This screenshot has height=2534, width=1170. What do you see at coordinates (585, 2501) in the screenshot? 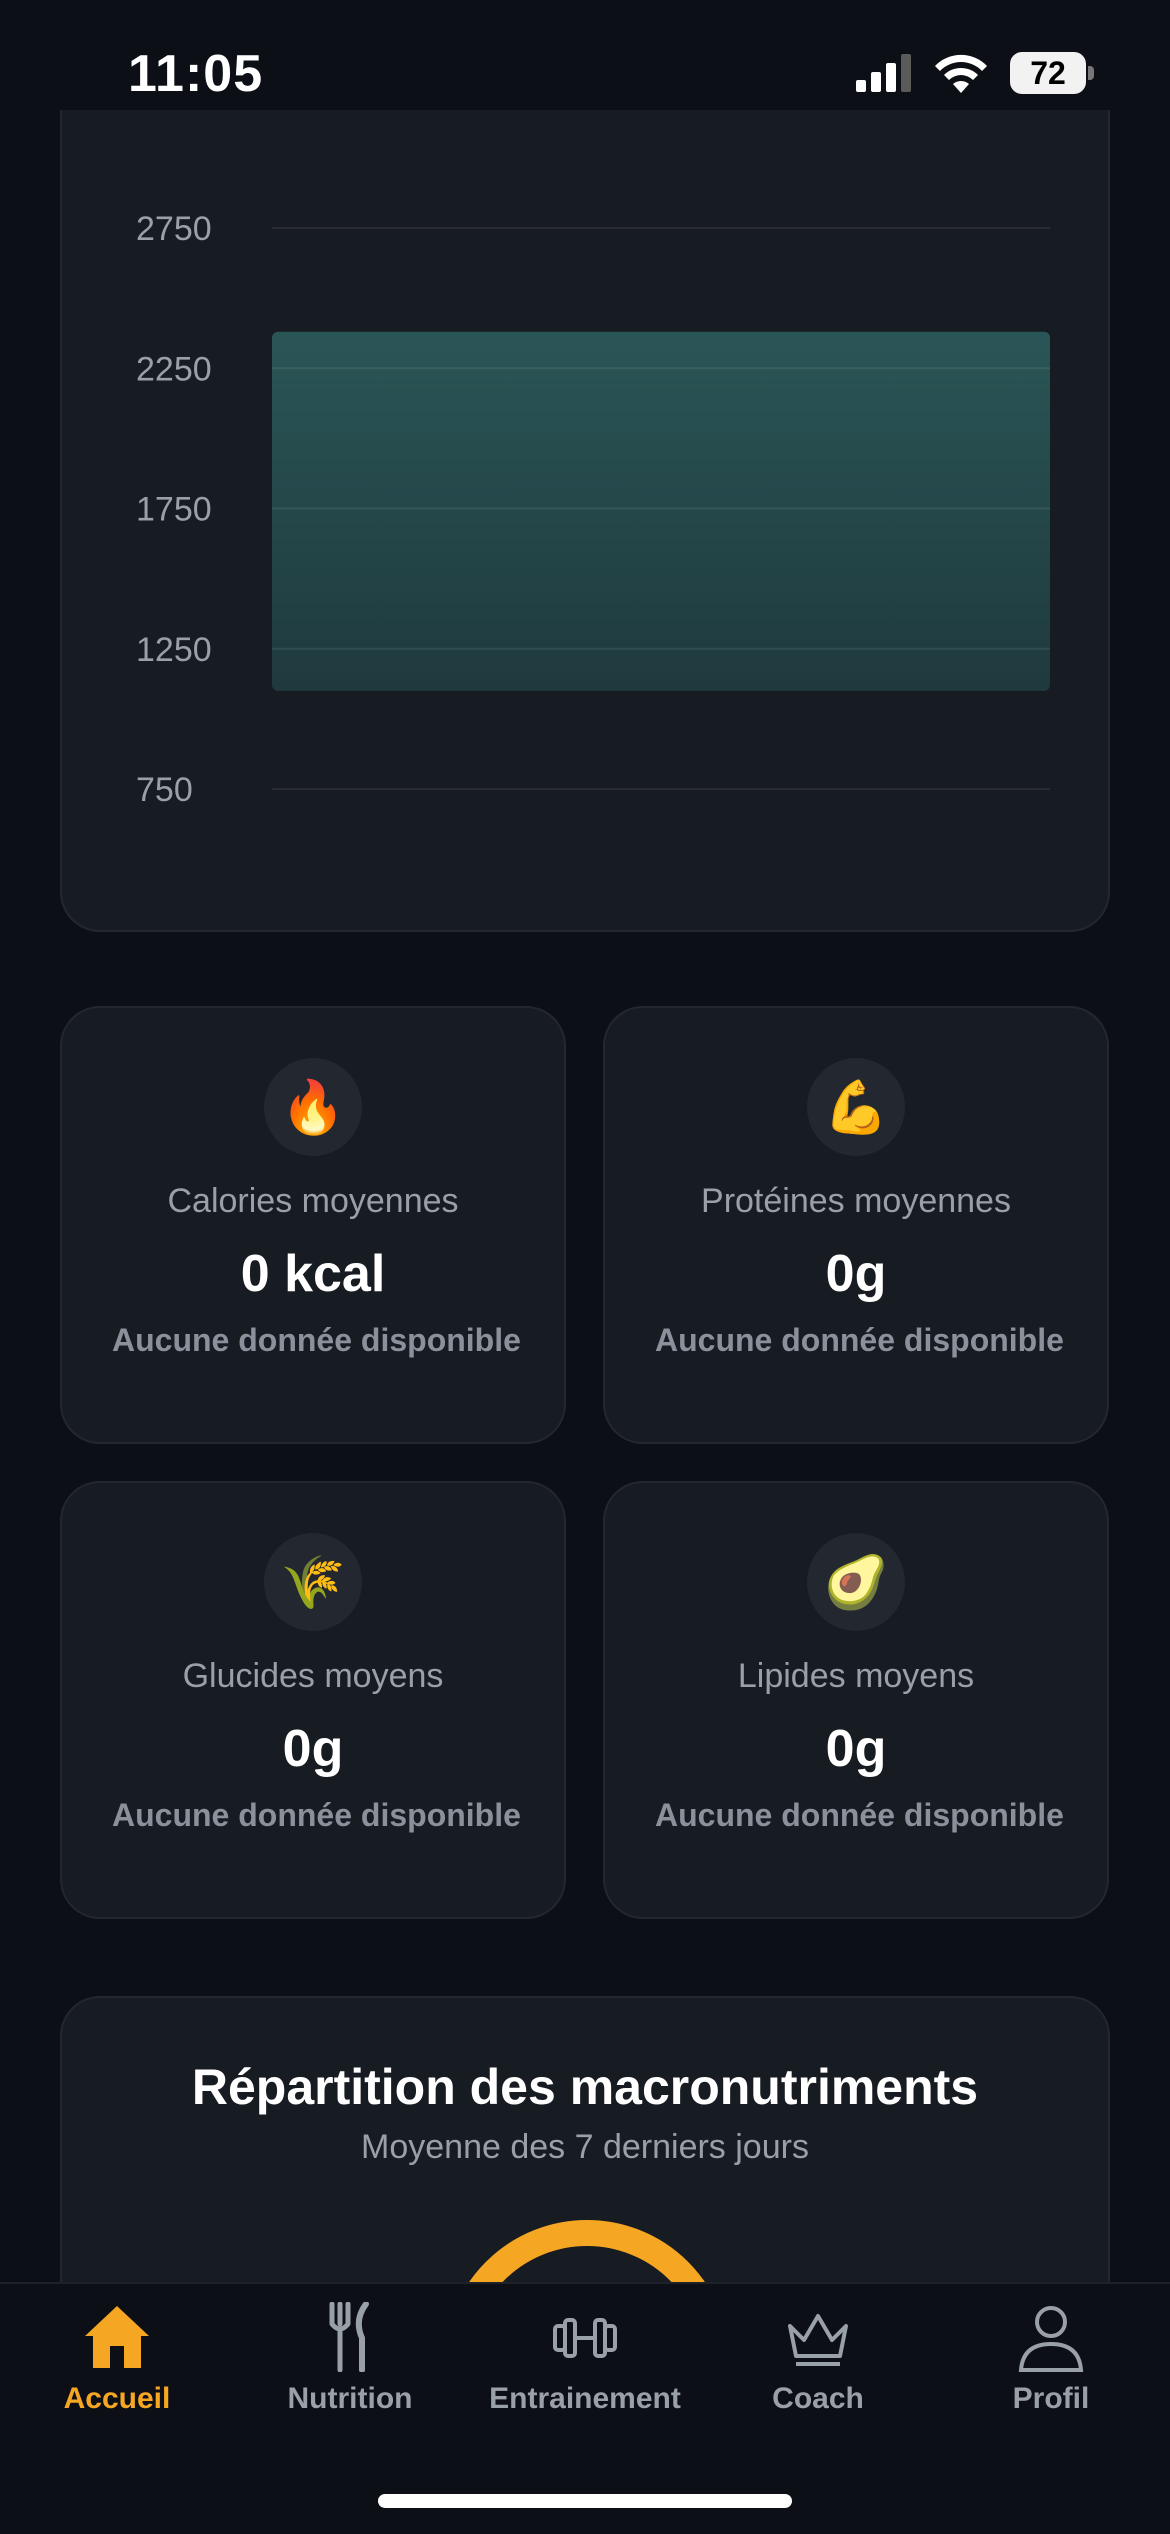
I see `home-indicator` at bounding box center [585, 2501].